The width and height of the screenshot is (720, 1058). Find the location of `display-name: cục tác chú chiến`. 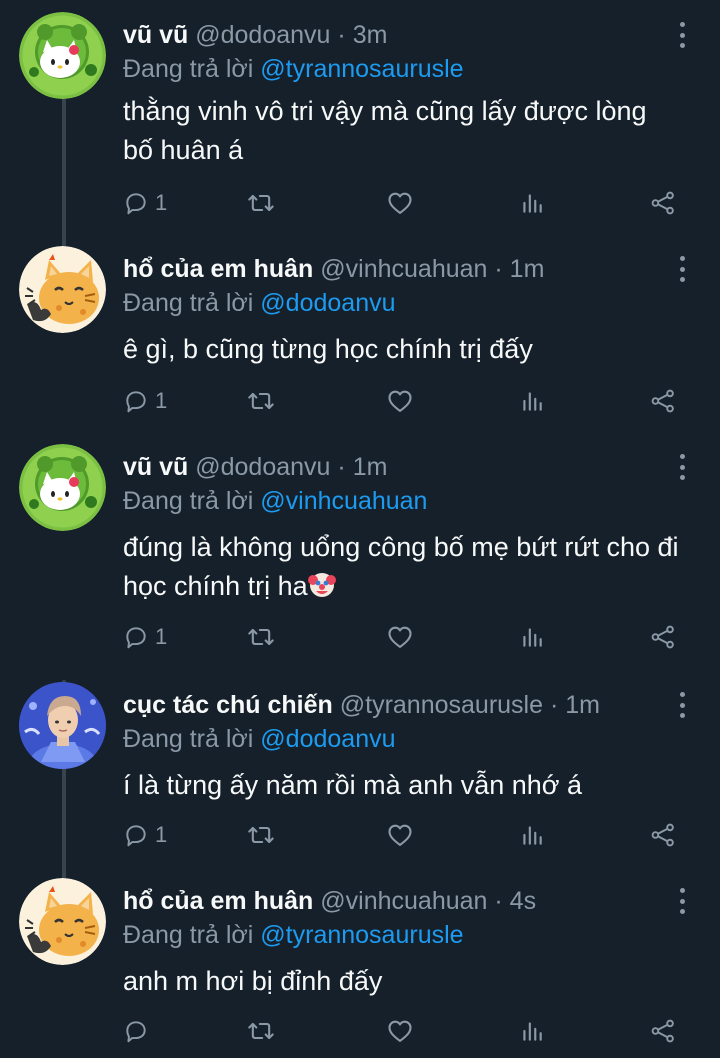

display-name: cục tác chú chiến is located at coordinates (228, 705).